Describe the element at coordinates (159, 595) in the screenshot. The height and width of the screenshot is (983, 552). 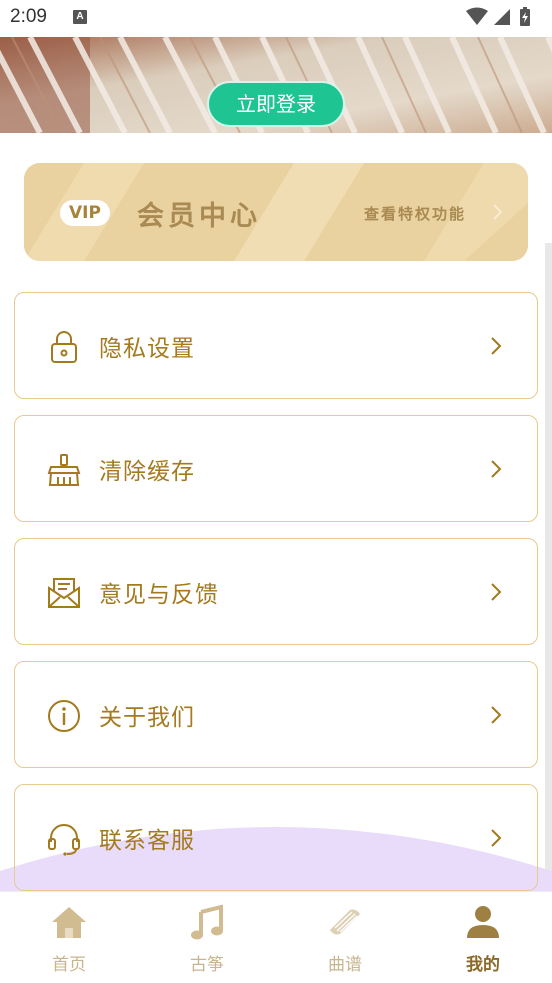
I see `menu-item-label: 意见与反馈` at that location.